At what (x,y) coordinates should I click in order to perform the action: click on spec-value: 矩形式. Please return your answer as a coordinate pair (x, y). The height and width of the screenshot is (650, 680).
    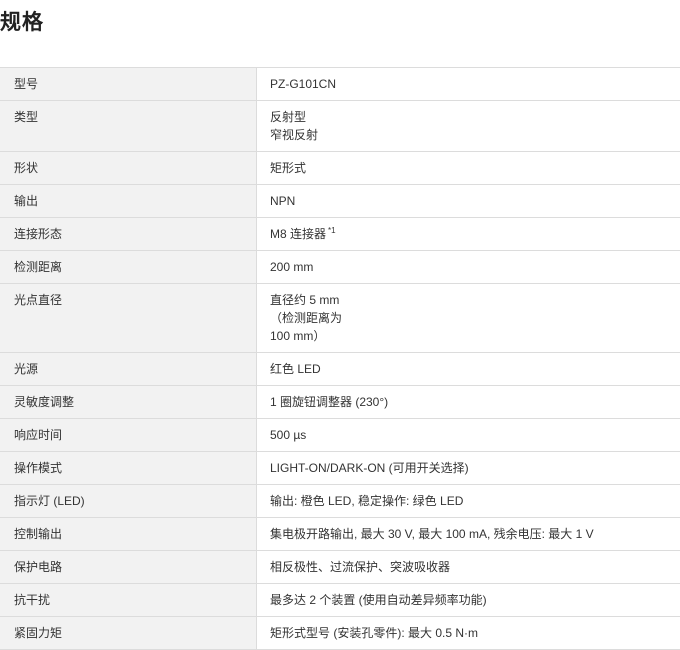
    Looking at the image, I should click on (468, 168).